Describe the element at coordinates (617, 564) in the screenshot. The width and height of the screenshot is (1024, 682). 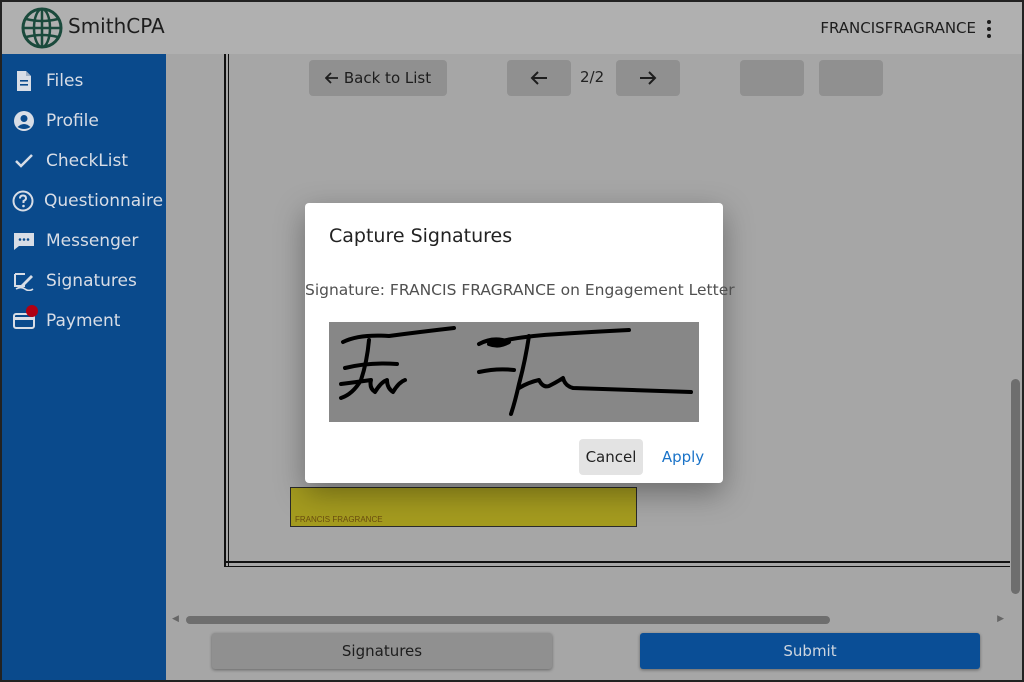
I see `document-border-bottom` at that location.